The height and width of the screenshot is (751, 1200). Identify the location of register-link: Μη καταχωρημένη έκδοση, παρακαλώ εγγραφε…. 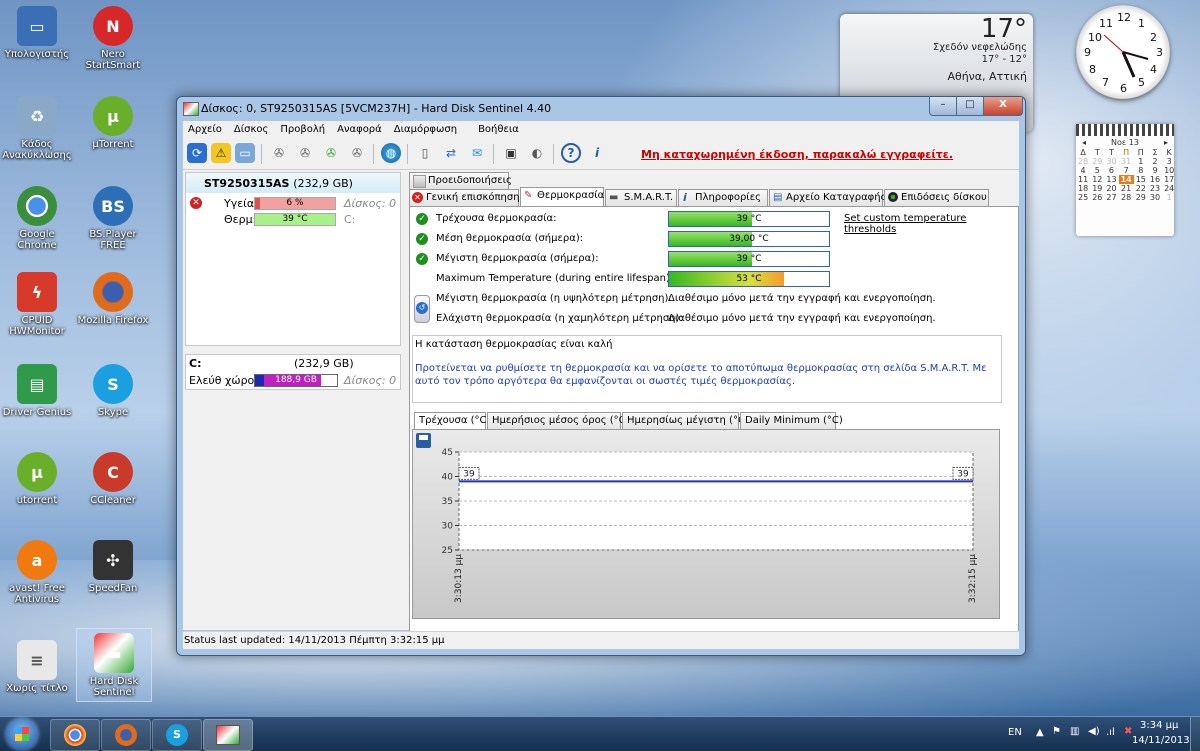
(797, 154).